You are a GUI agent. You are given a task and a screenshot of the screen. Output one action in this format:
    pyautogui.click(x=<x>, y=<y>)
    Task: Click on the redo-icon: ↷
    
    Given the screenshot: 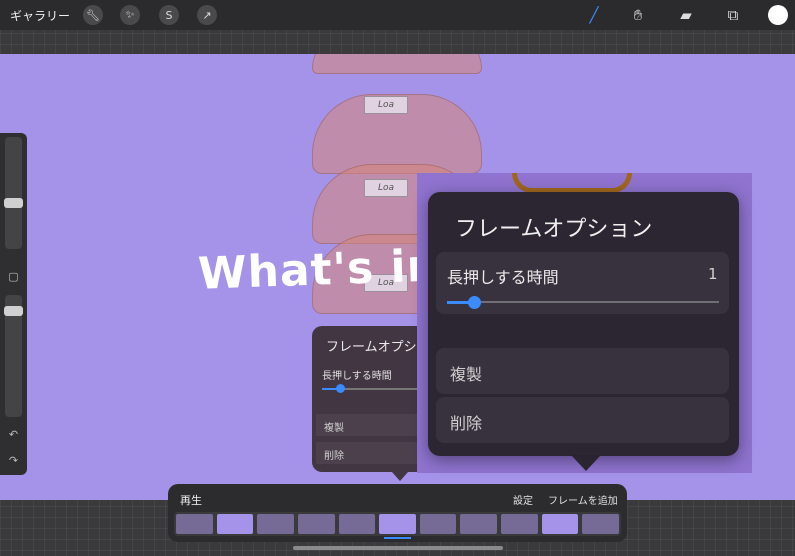 What is the action you would take?
    pyautogui.click(x=13, y=460)
    